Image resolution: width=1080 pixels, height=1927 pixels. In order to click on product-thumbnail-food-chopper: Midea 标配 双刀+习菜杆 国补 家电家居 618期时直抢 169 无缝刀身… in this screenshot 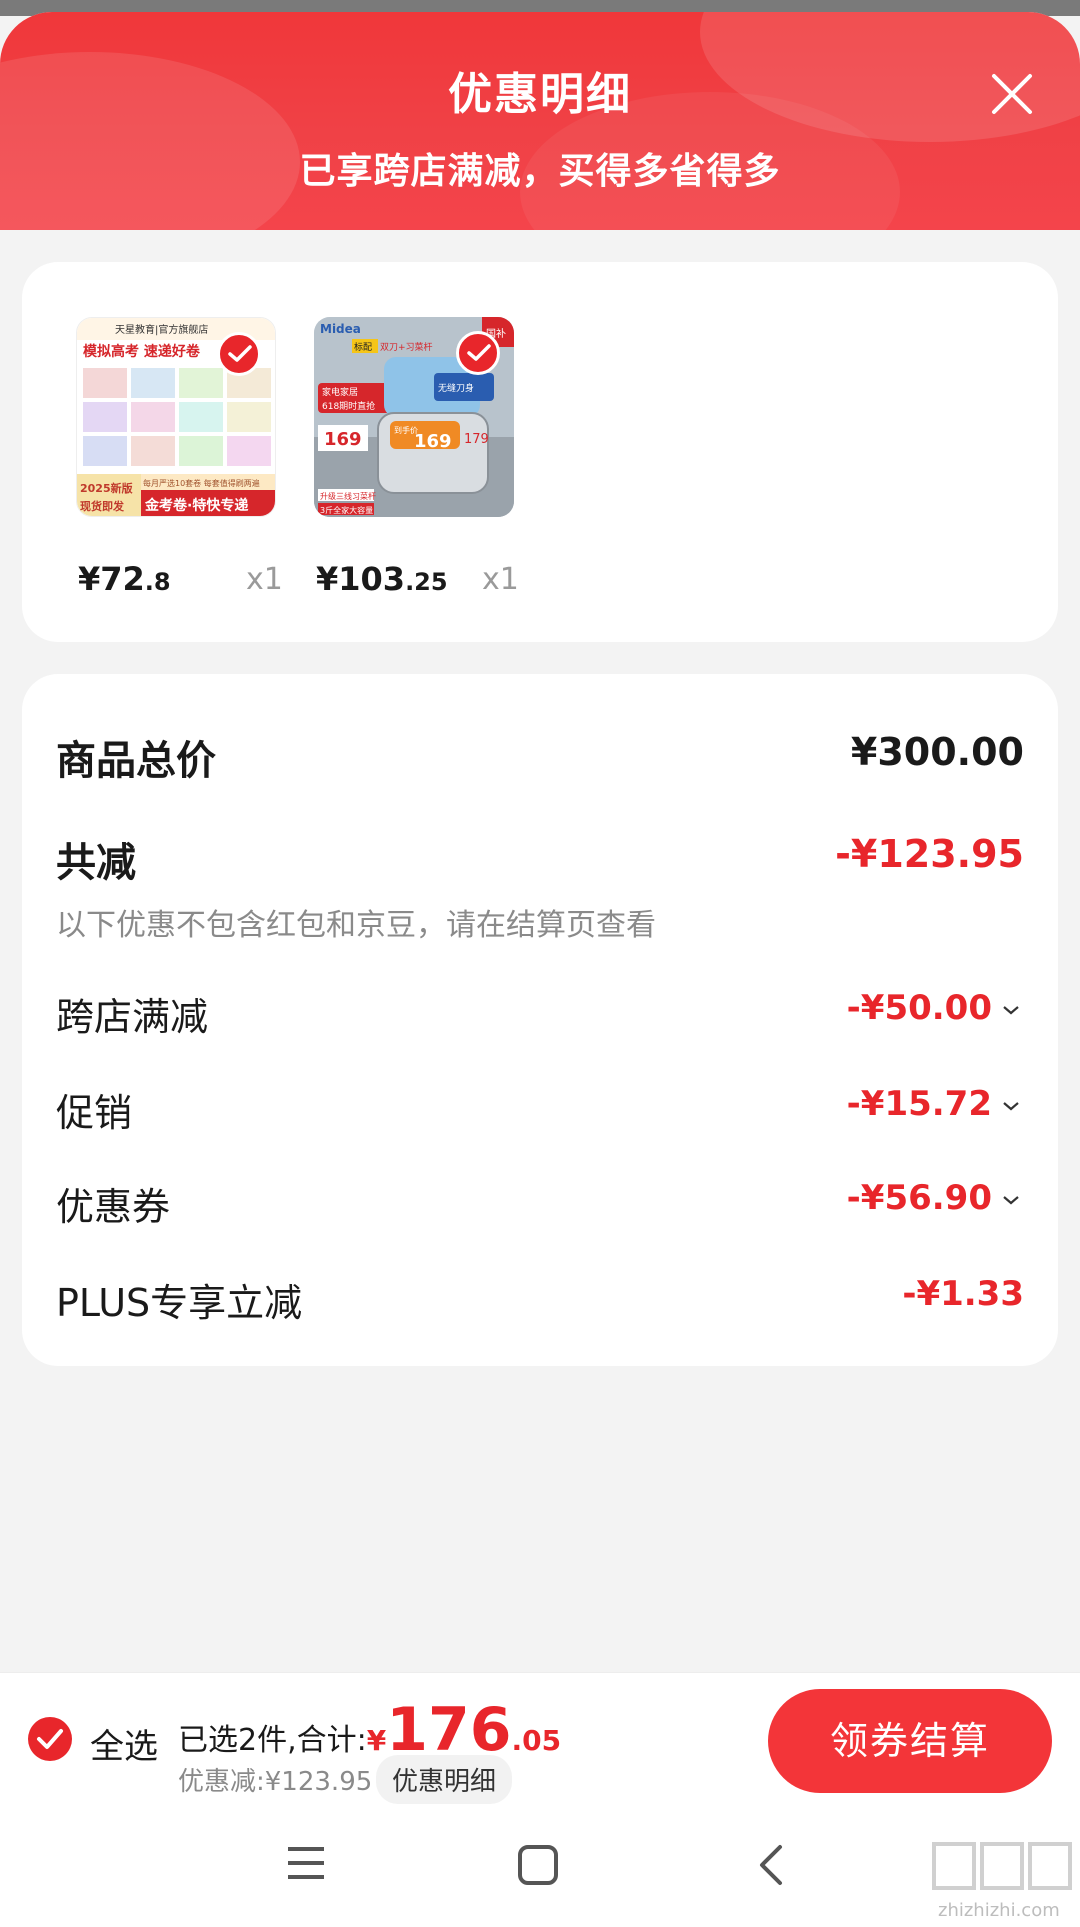, I will do `click(414, 417)`.